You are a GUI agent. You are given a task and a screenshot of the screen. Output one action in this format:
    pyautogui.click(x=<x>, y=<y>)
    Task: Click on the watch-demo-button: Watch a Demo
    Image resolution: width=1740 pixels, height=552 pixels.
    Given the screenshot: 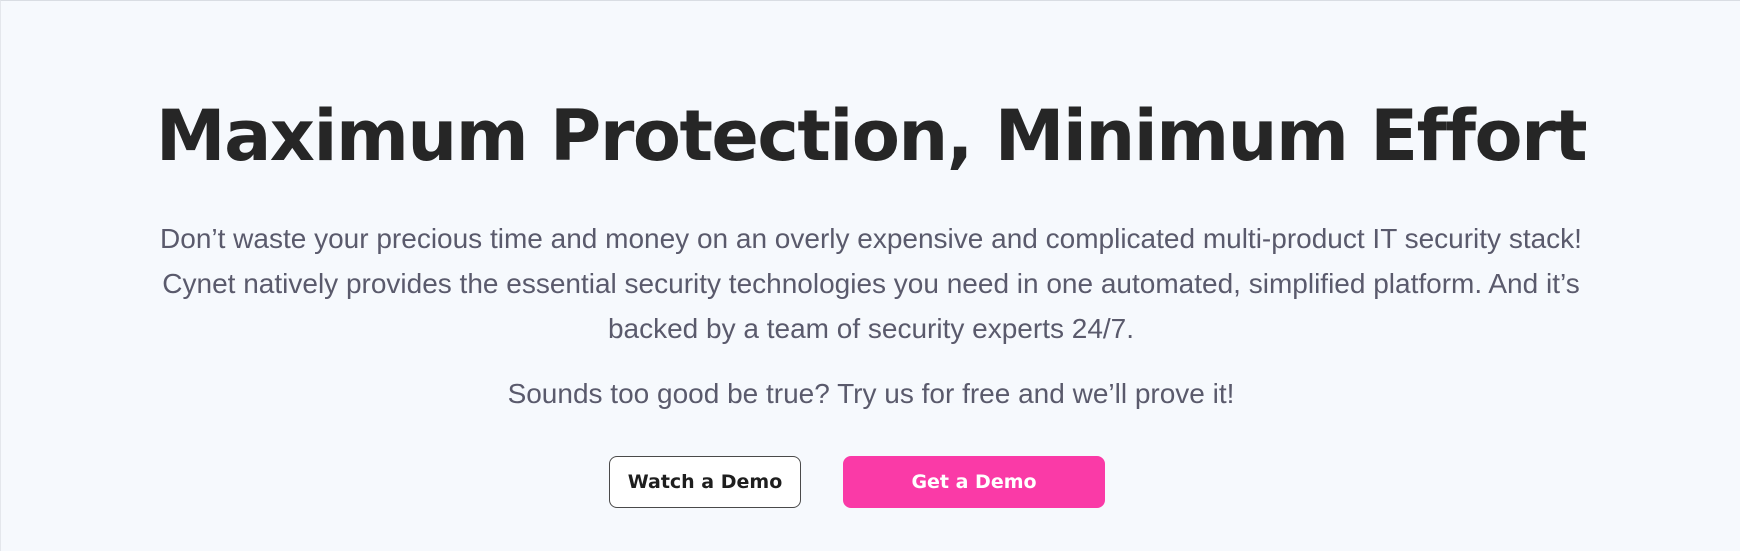 What is the action you would take?
    pyautogui.click(x=705, y=482)
    